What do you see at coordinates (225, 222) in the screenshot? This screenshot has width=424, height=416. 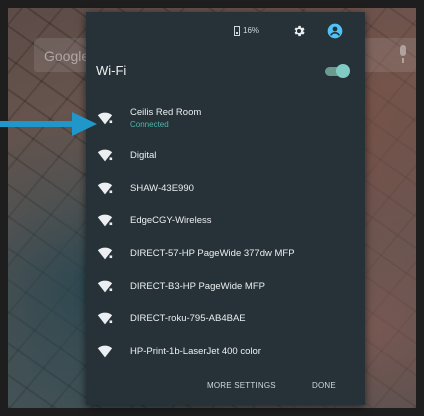 I see `wifi-network-item: EdgeCGY-Wireless` at bounding box center [225, 222].